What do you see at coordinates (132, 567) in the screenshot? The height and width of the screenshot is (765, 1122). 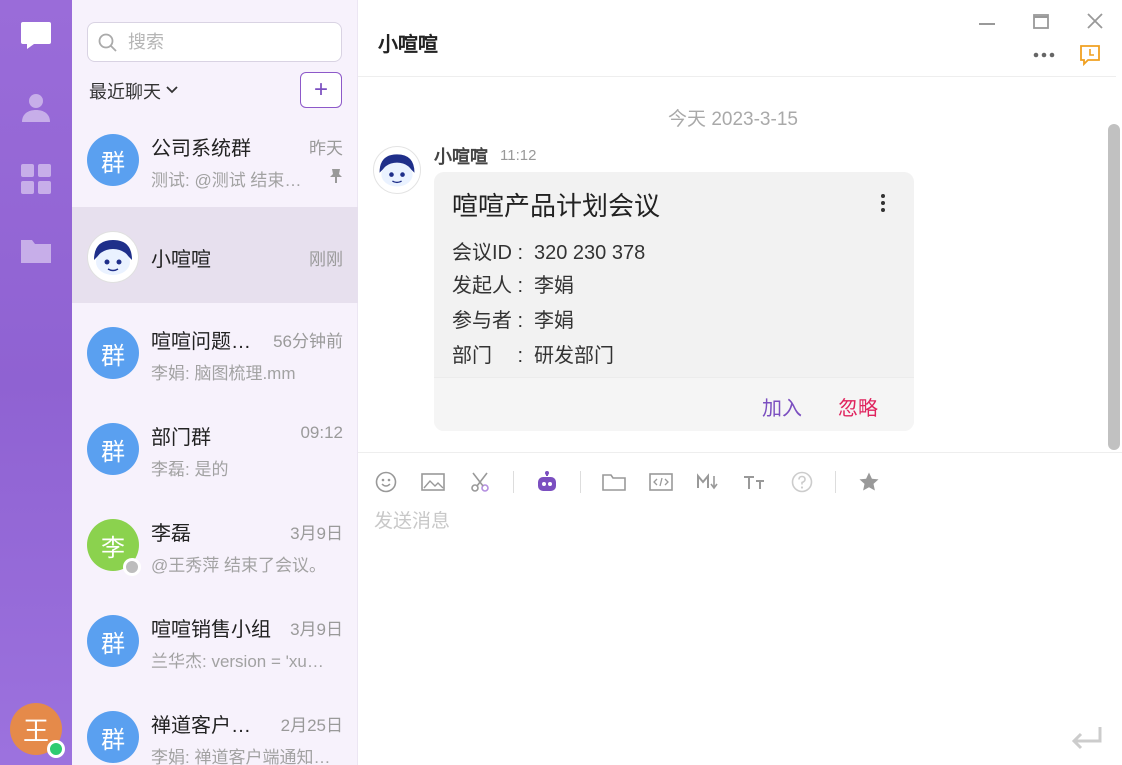 I see `offline-status-dot` at bounding box center [132, 567].